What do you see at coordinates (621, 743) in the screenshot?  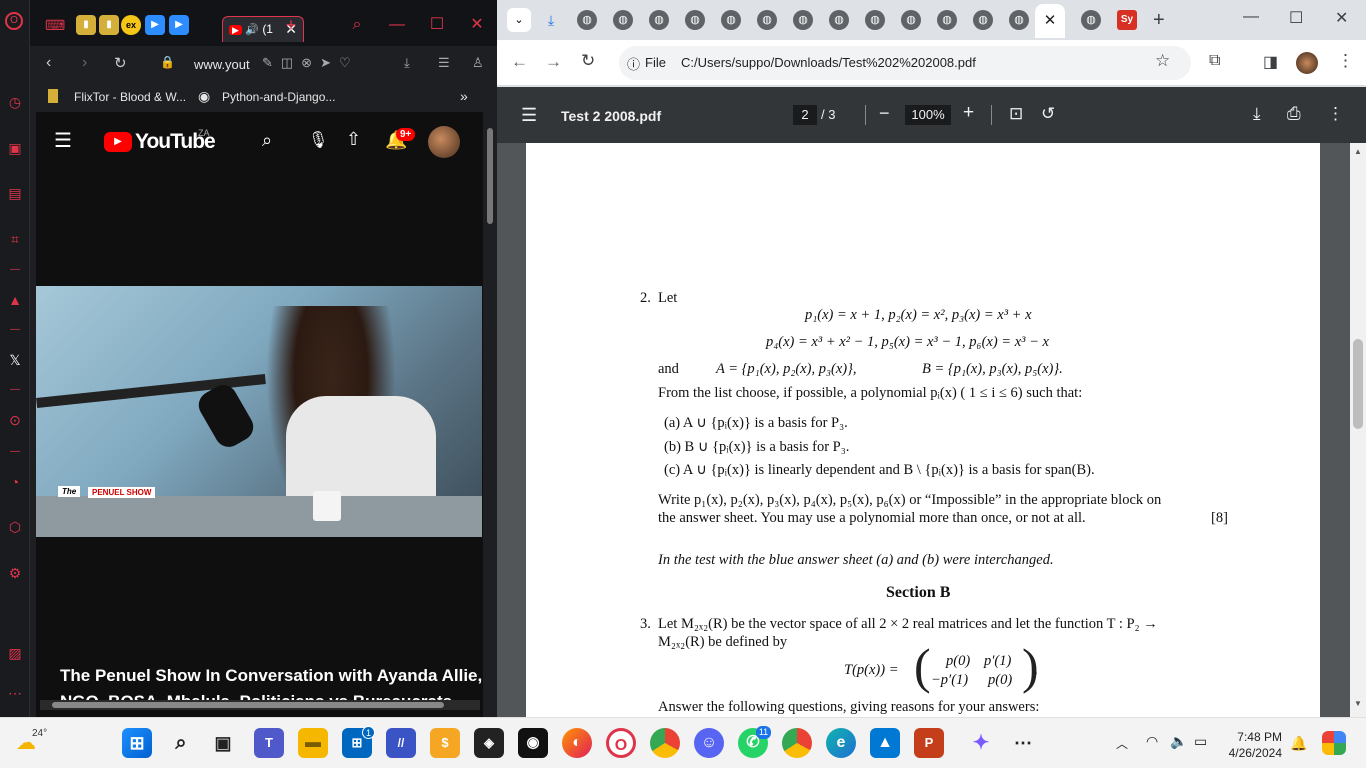 I see `opera-icon: O` at bounding box center [621, 743].